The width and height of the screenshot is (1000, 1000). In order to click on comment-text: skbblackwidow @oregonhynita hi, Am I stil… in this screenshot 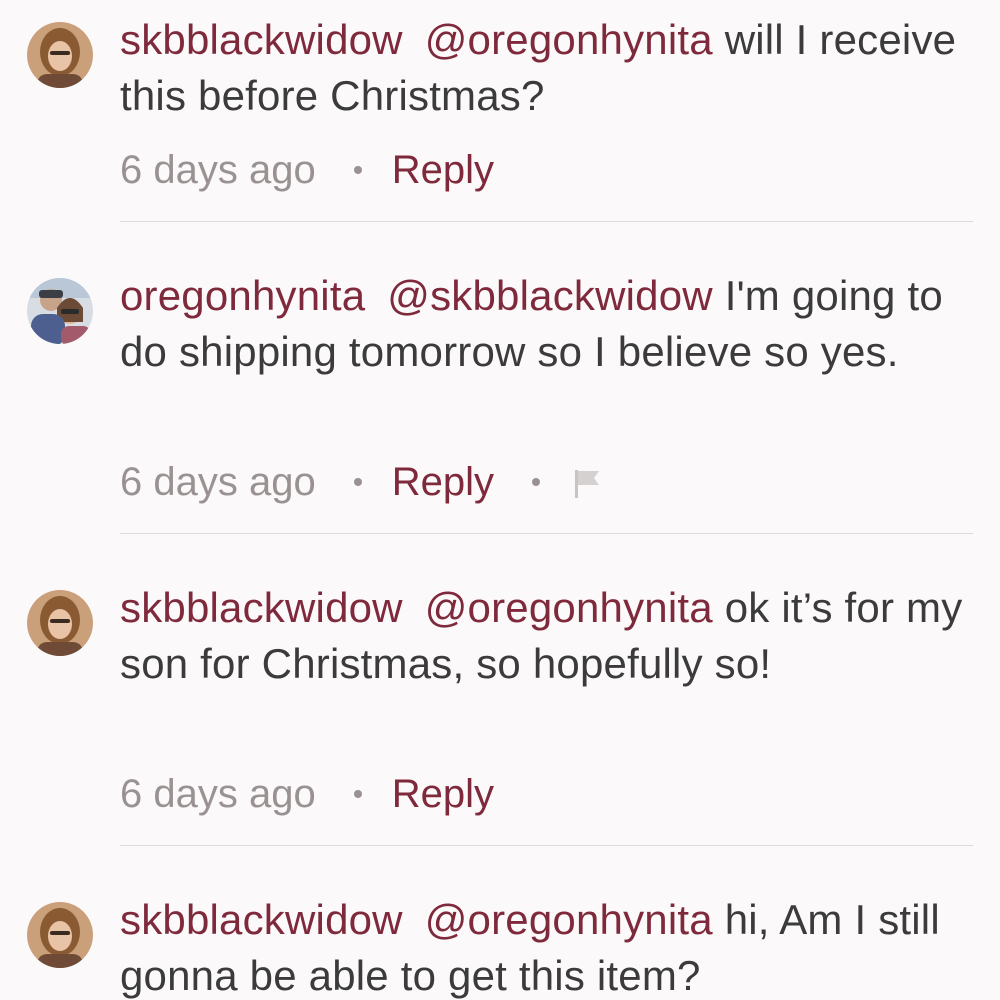, I will do `click(550, 946)`.